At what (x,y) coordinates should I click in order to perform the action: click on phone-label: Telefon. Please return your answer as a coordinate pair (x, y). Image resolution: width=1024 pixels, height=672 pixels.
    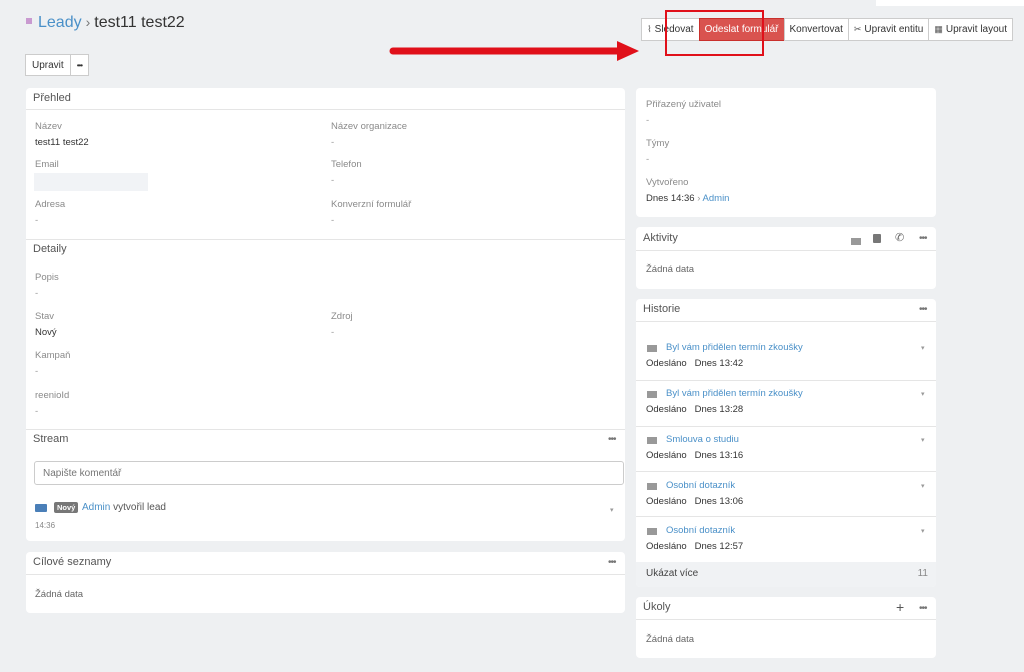
    Looking at the image, I should click on (346, 164).